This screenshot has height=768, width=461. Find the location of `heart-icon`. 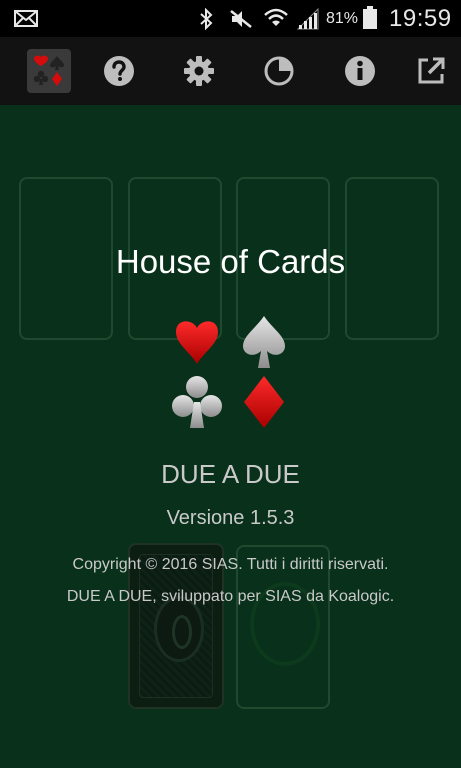

heart-icon is located at coordinates (197, 342).